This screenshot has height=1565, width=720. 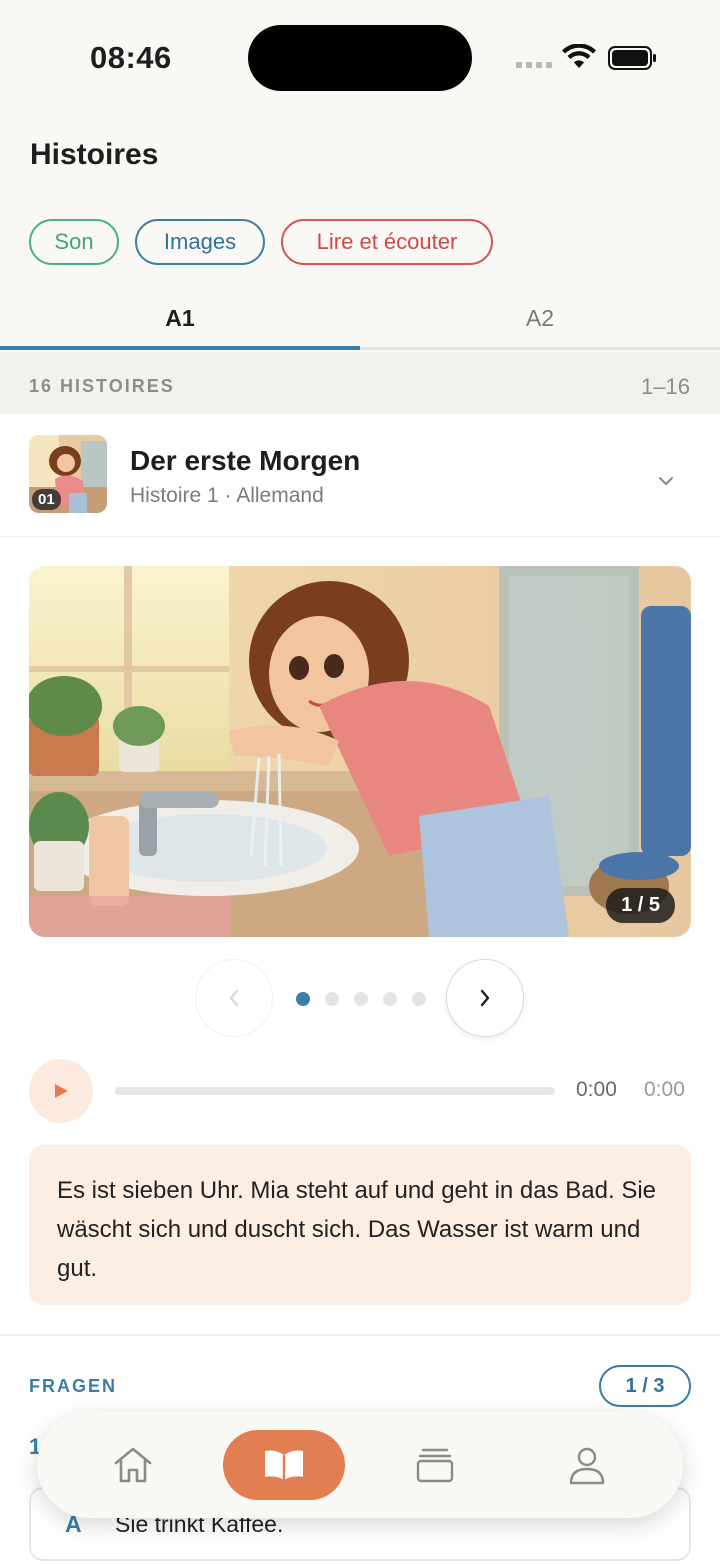 I want to click on status-time: 08:46, so click(x=131, y=57).